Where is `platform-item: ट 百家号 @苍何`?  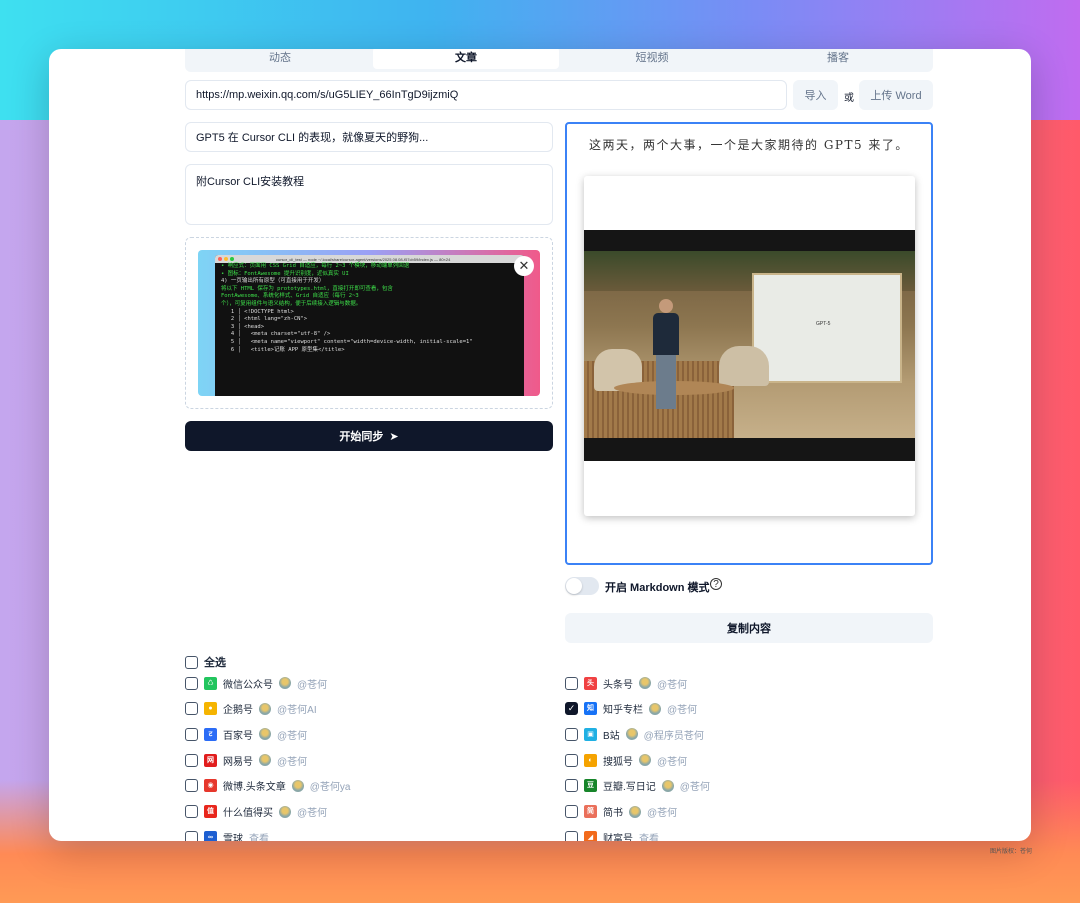
platform-item: ट 百家号 @苍何 is located at coordinates (246, 734).